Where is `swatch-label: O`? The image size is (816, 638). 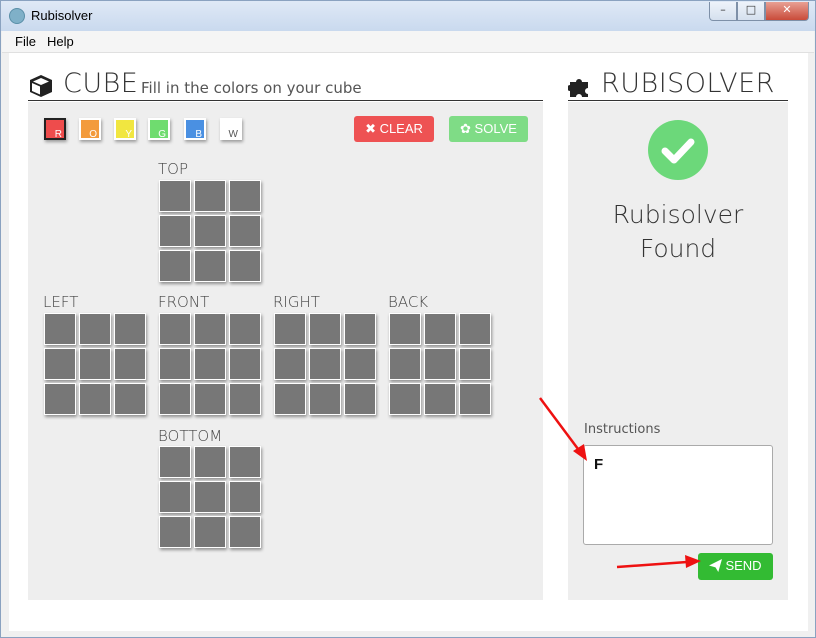 swatch-label: O is located at coordinates (93, 134).